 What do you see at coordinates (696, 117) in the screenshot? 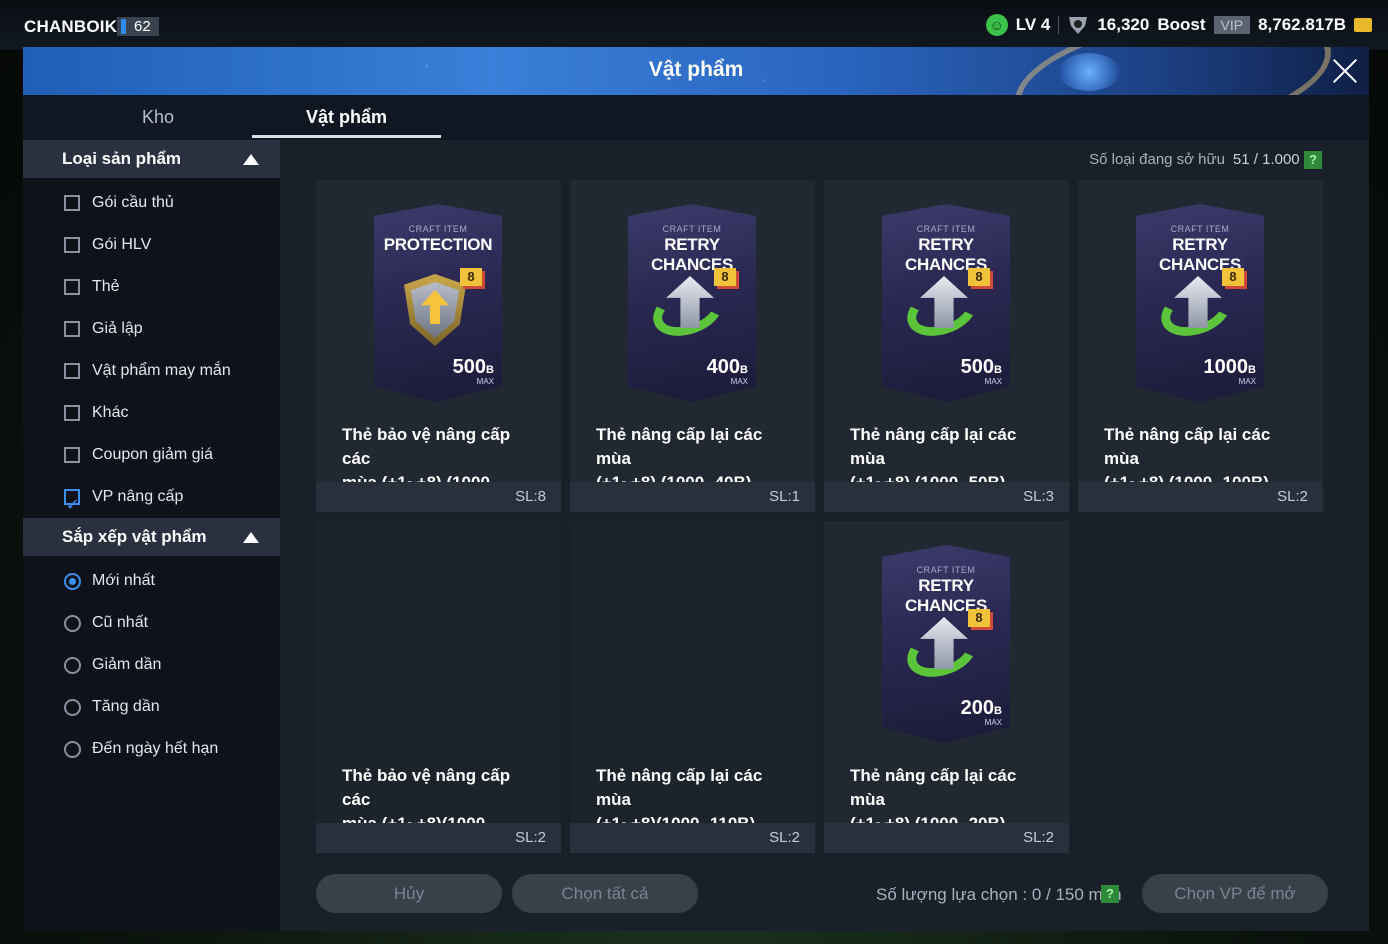
I see `tab-bar: Kho Vật phẩm` at bounding box center [696, 117].